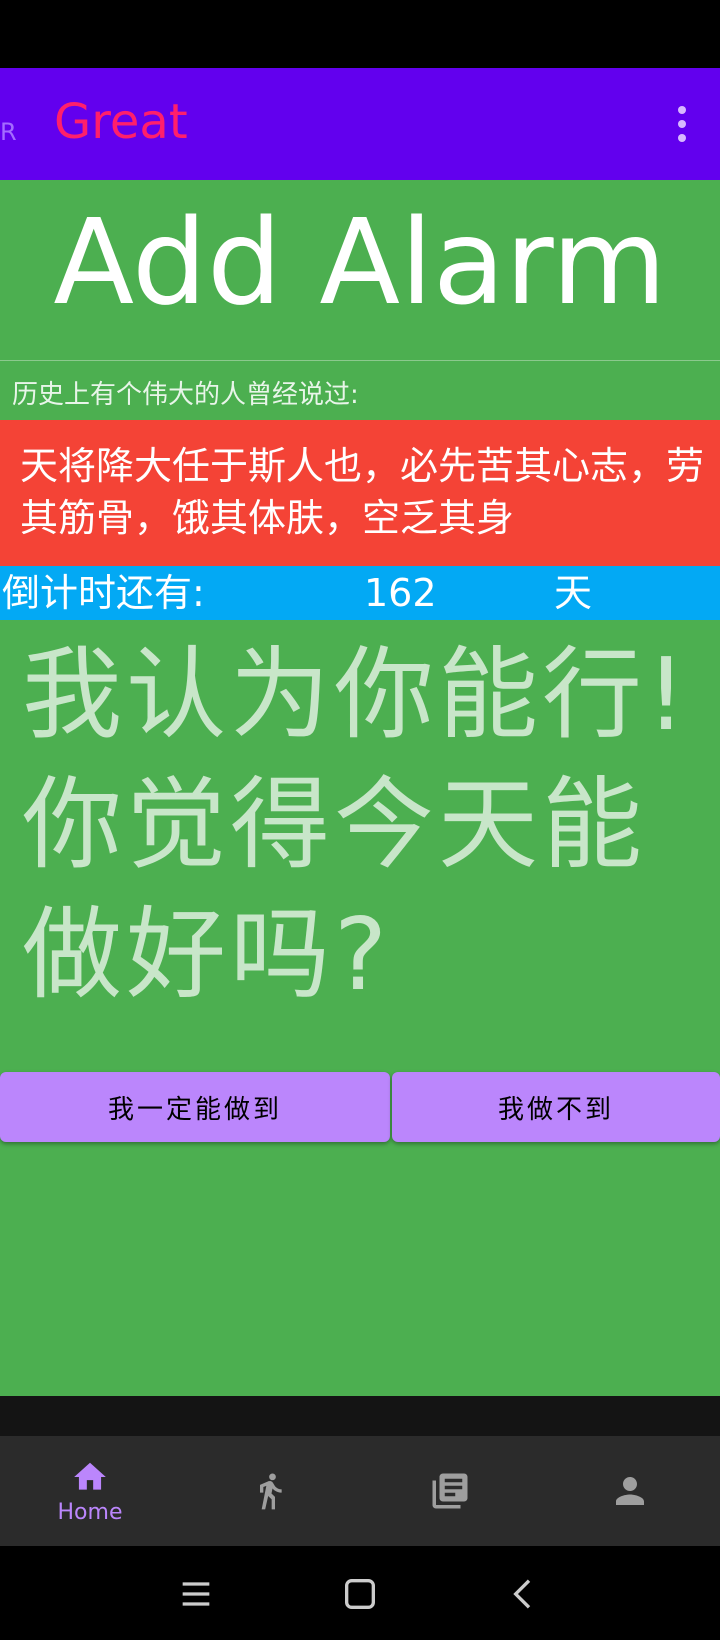  What do you see at coordinates (8, 132) in the screenshot?
I see `app-bar-nav-letter: R` at bounding box center [8, 132].